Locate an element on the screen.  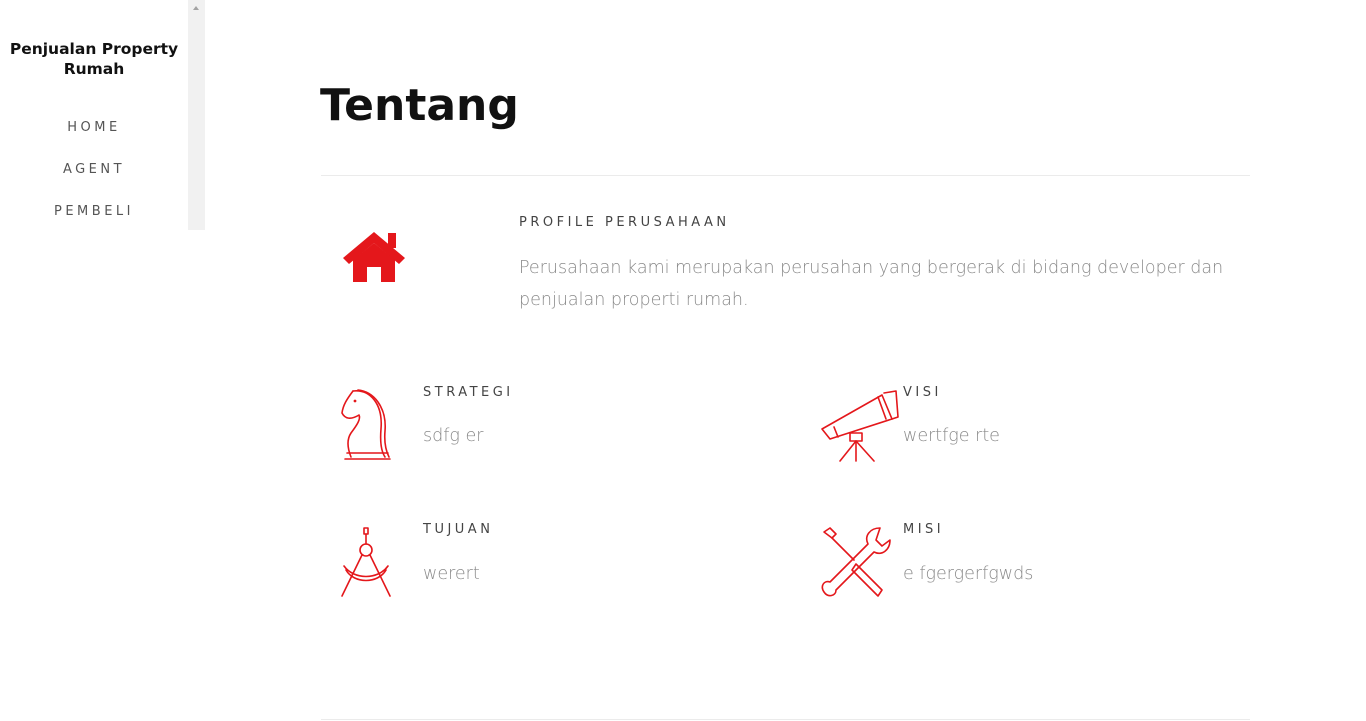
chess-knight-icon is located at coordinates (367, 425).